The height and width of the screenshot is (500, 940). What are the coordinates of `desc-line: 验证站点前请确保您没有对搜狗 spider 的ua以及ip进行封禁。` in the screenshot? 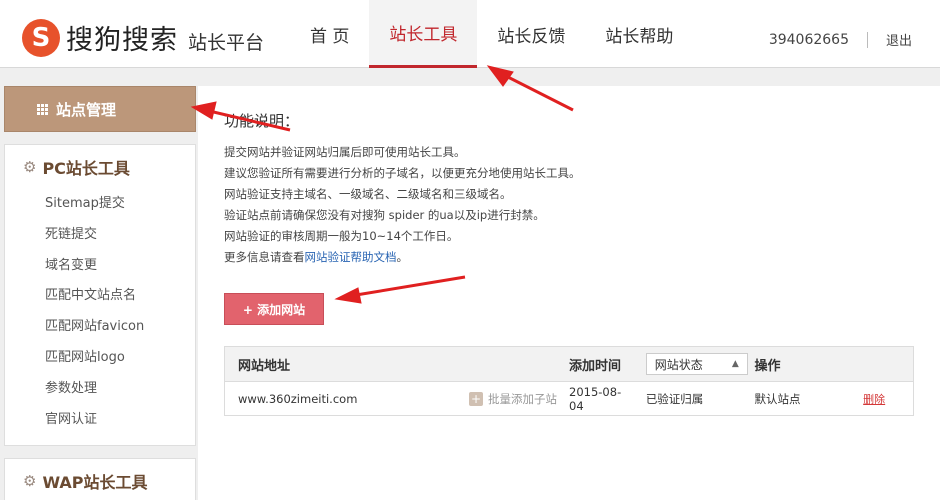 It's located at (384, 215).